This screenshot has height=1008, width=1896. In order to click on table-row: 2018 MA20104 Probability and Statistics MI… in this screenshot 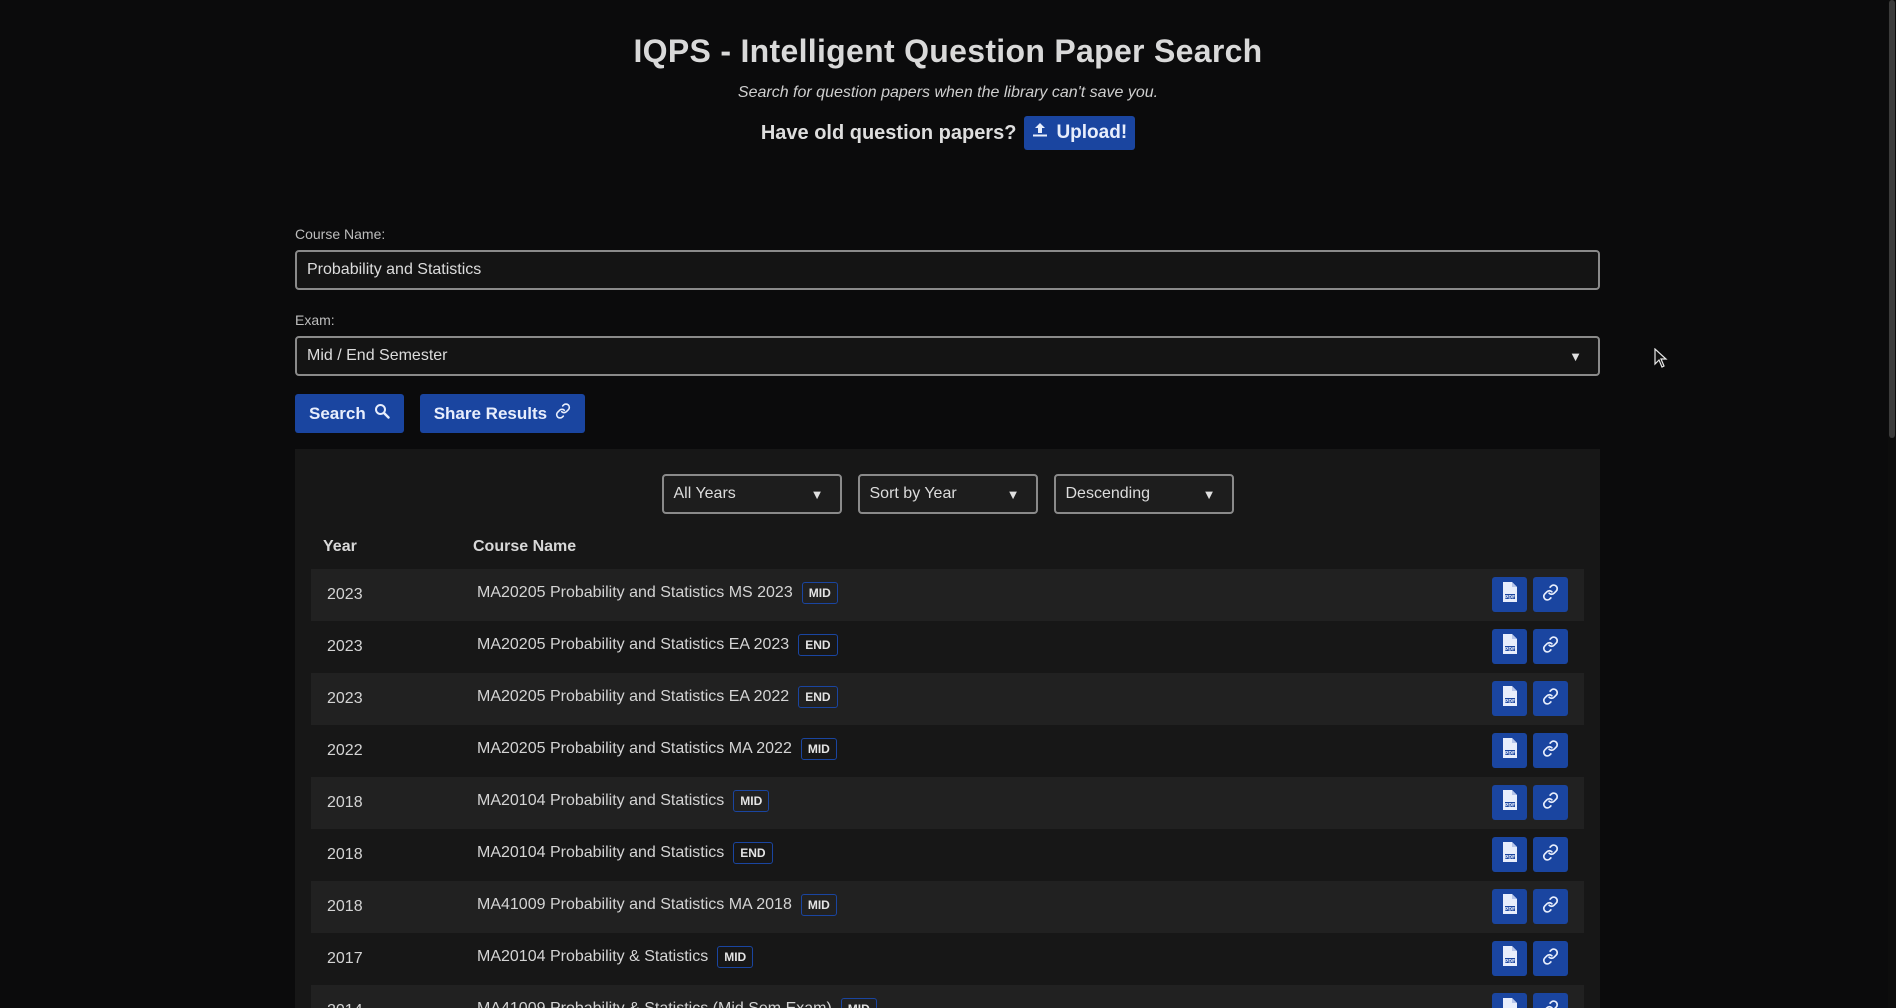, I will do `click(947, 803)`.